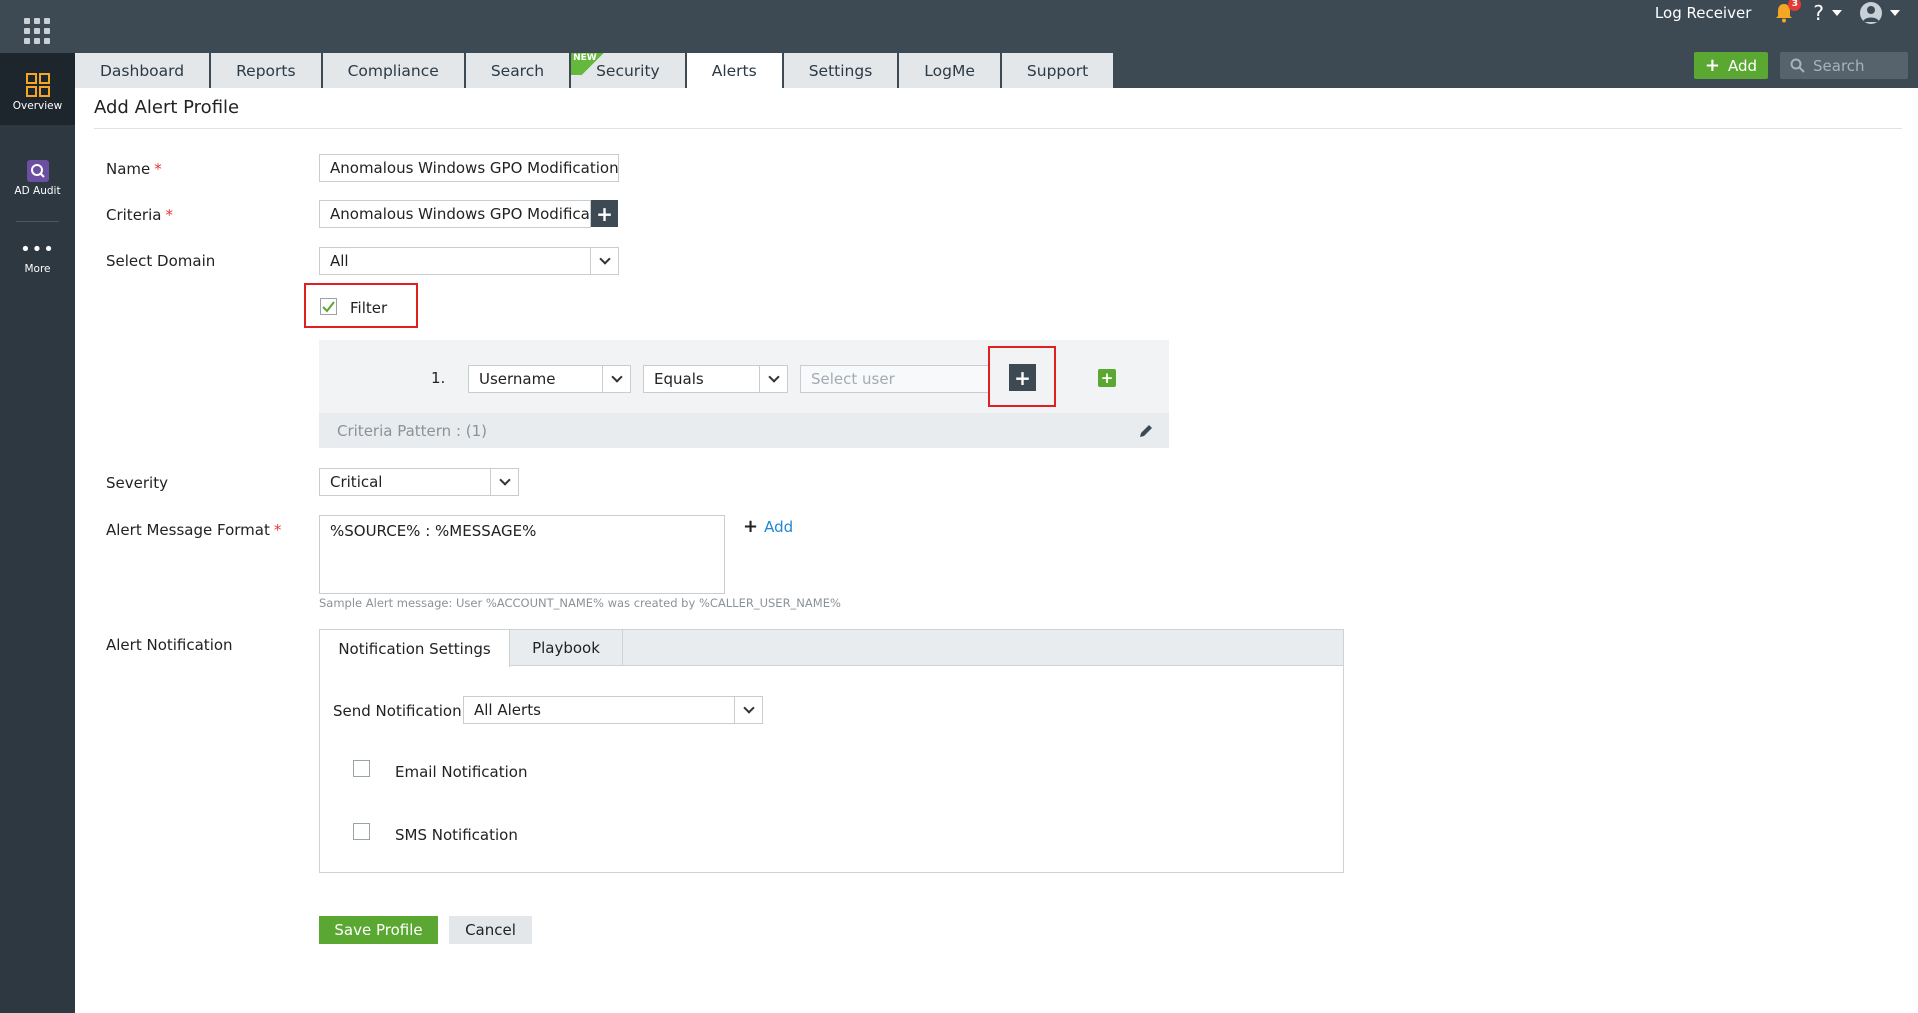 The height and width of the screenshot is (1013, 1918). What do you see at coordinates (356, 482) in the screenshot?
I see `severity-value: Critical` at bounding box center [356, 482].